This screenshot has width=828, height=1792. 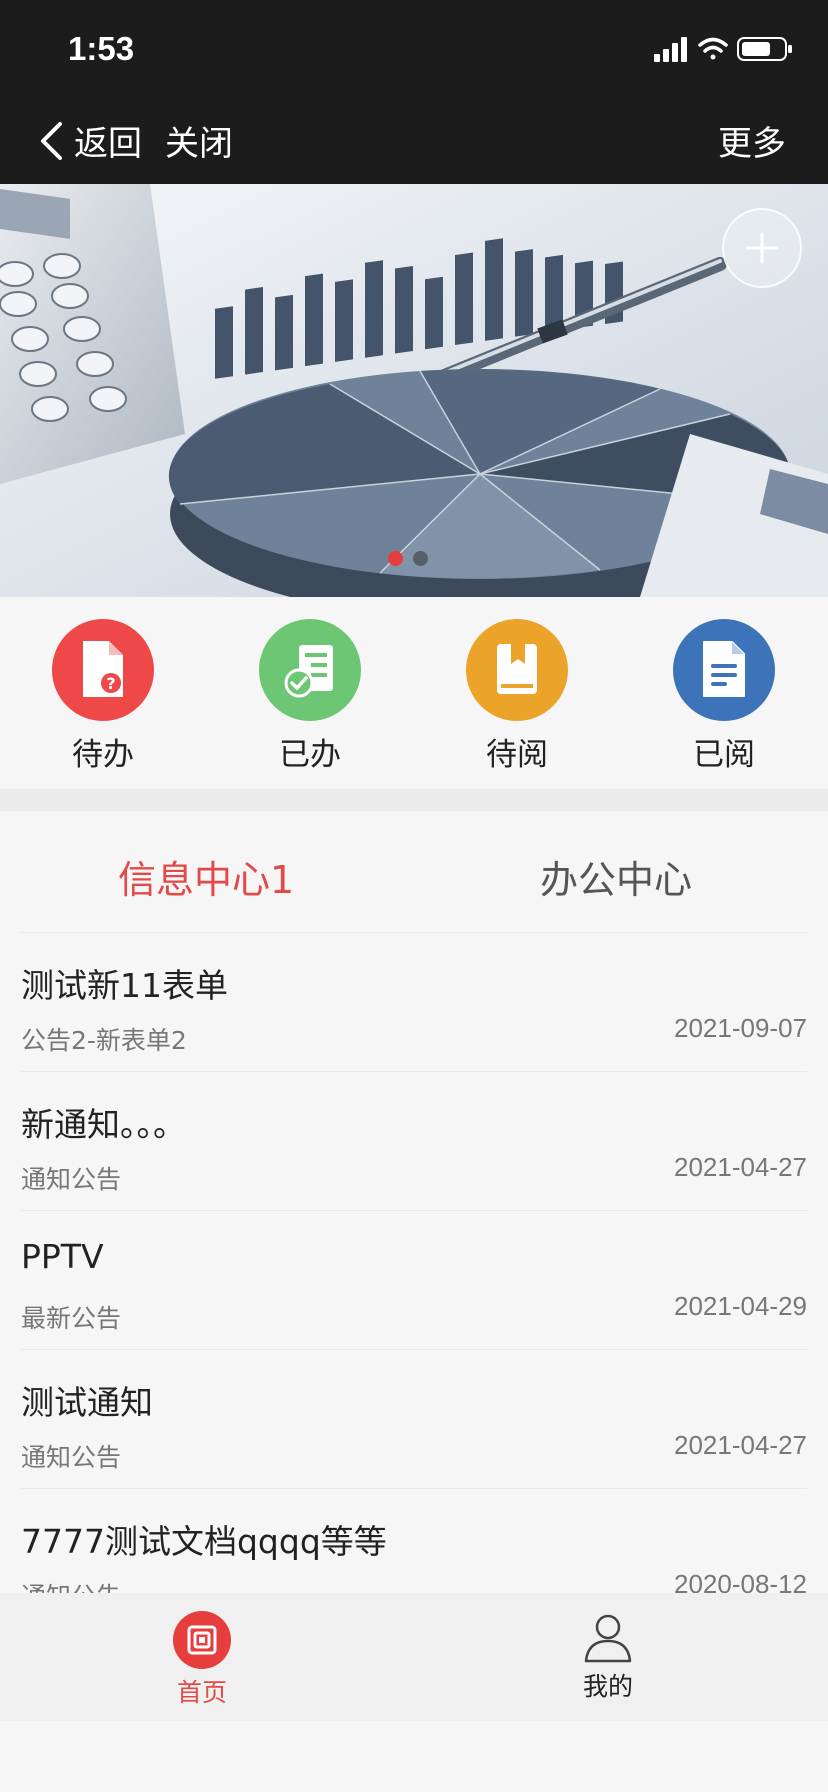 I want to click on list-item-title: 测试通知, so click(x=87, y=1402).